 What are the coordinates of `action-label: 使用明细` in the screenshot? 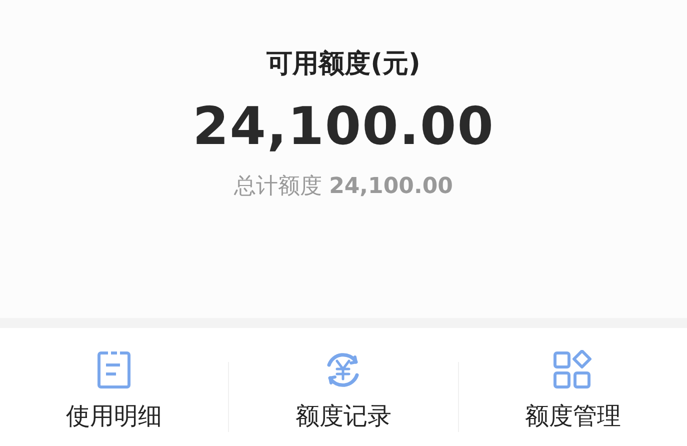 It's located at (114, 416).